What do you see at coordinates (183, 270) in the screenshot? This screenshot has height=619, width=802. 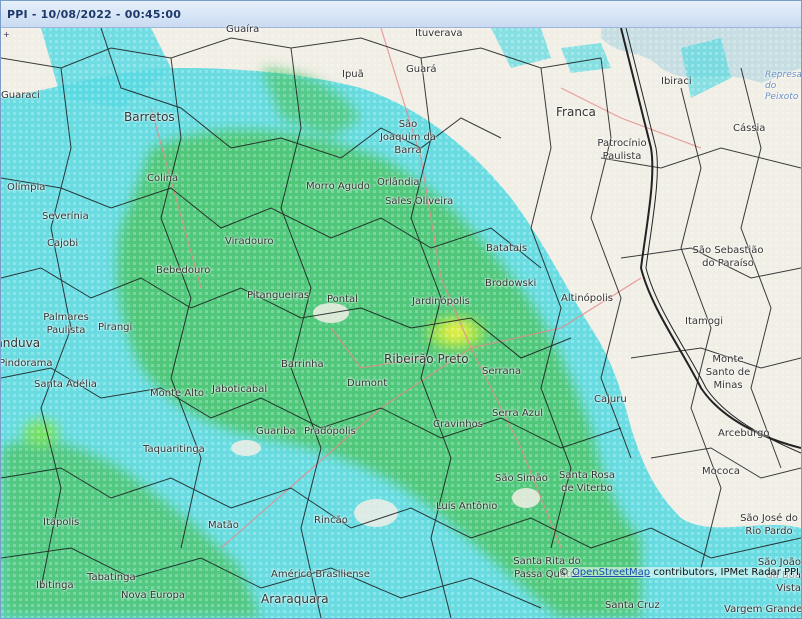 I see `place-label-bebedouro: Bebedouro` at bounding box center [183, 270].